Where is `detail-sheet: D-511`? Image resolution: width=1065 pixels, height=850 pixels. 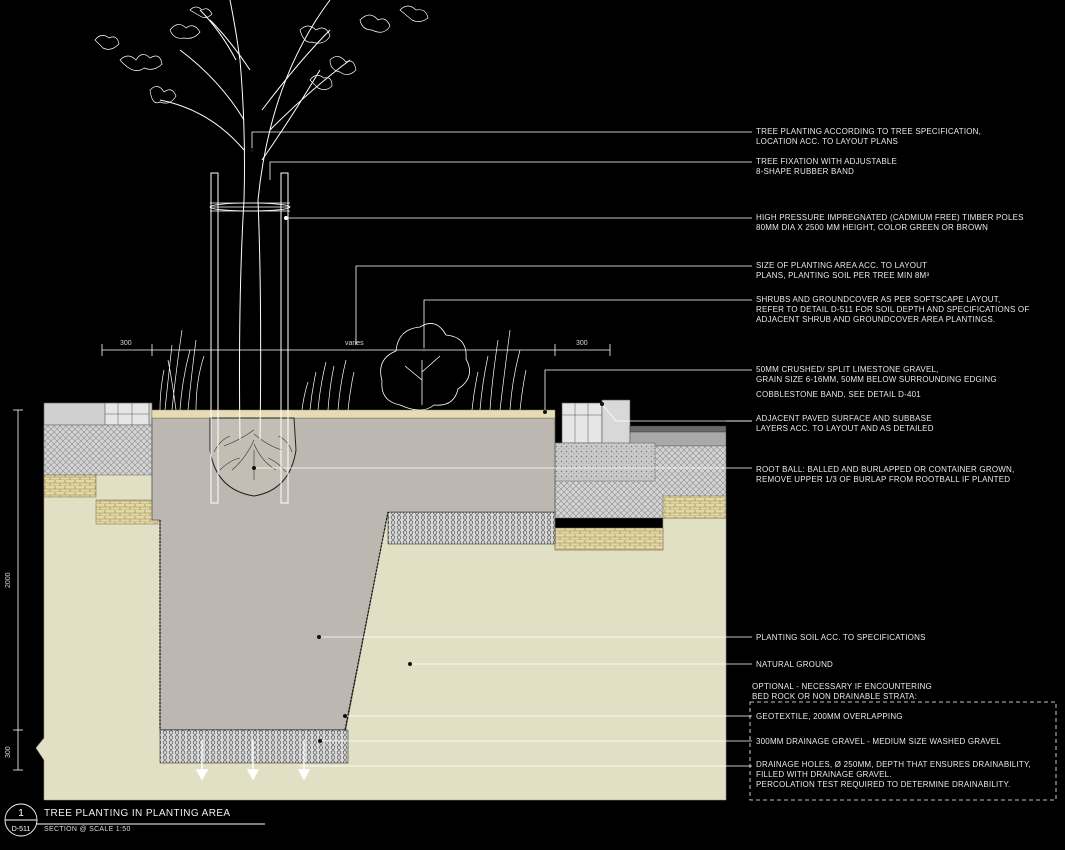
detail-sheet: D-511 is located at coordinates (21, 829).